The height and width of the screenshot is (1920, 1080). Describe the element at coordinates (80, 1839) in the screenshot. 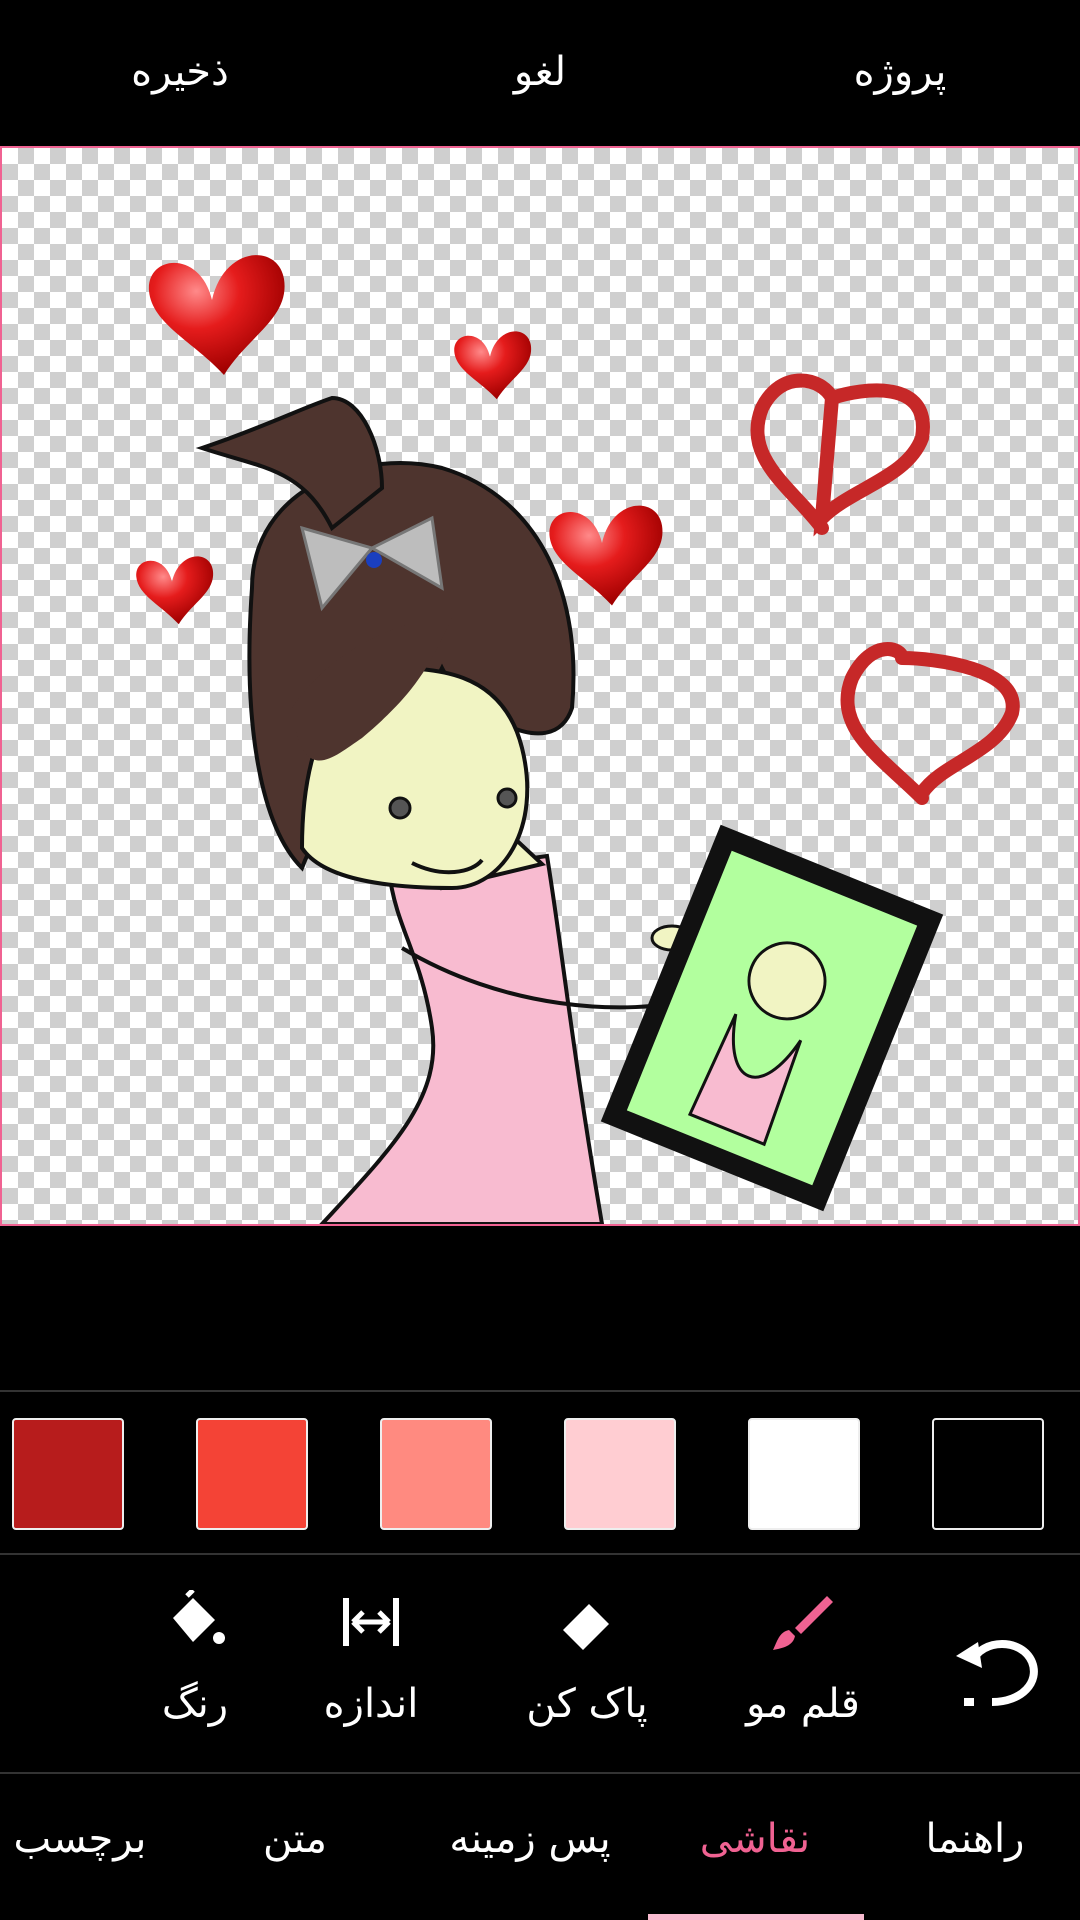

I see `nav-sticker: برچسب` at that location.